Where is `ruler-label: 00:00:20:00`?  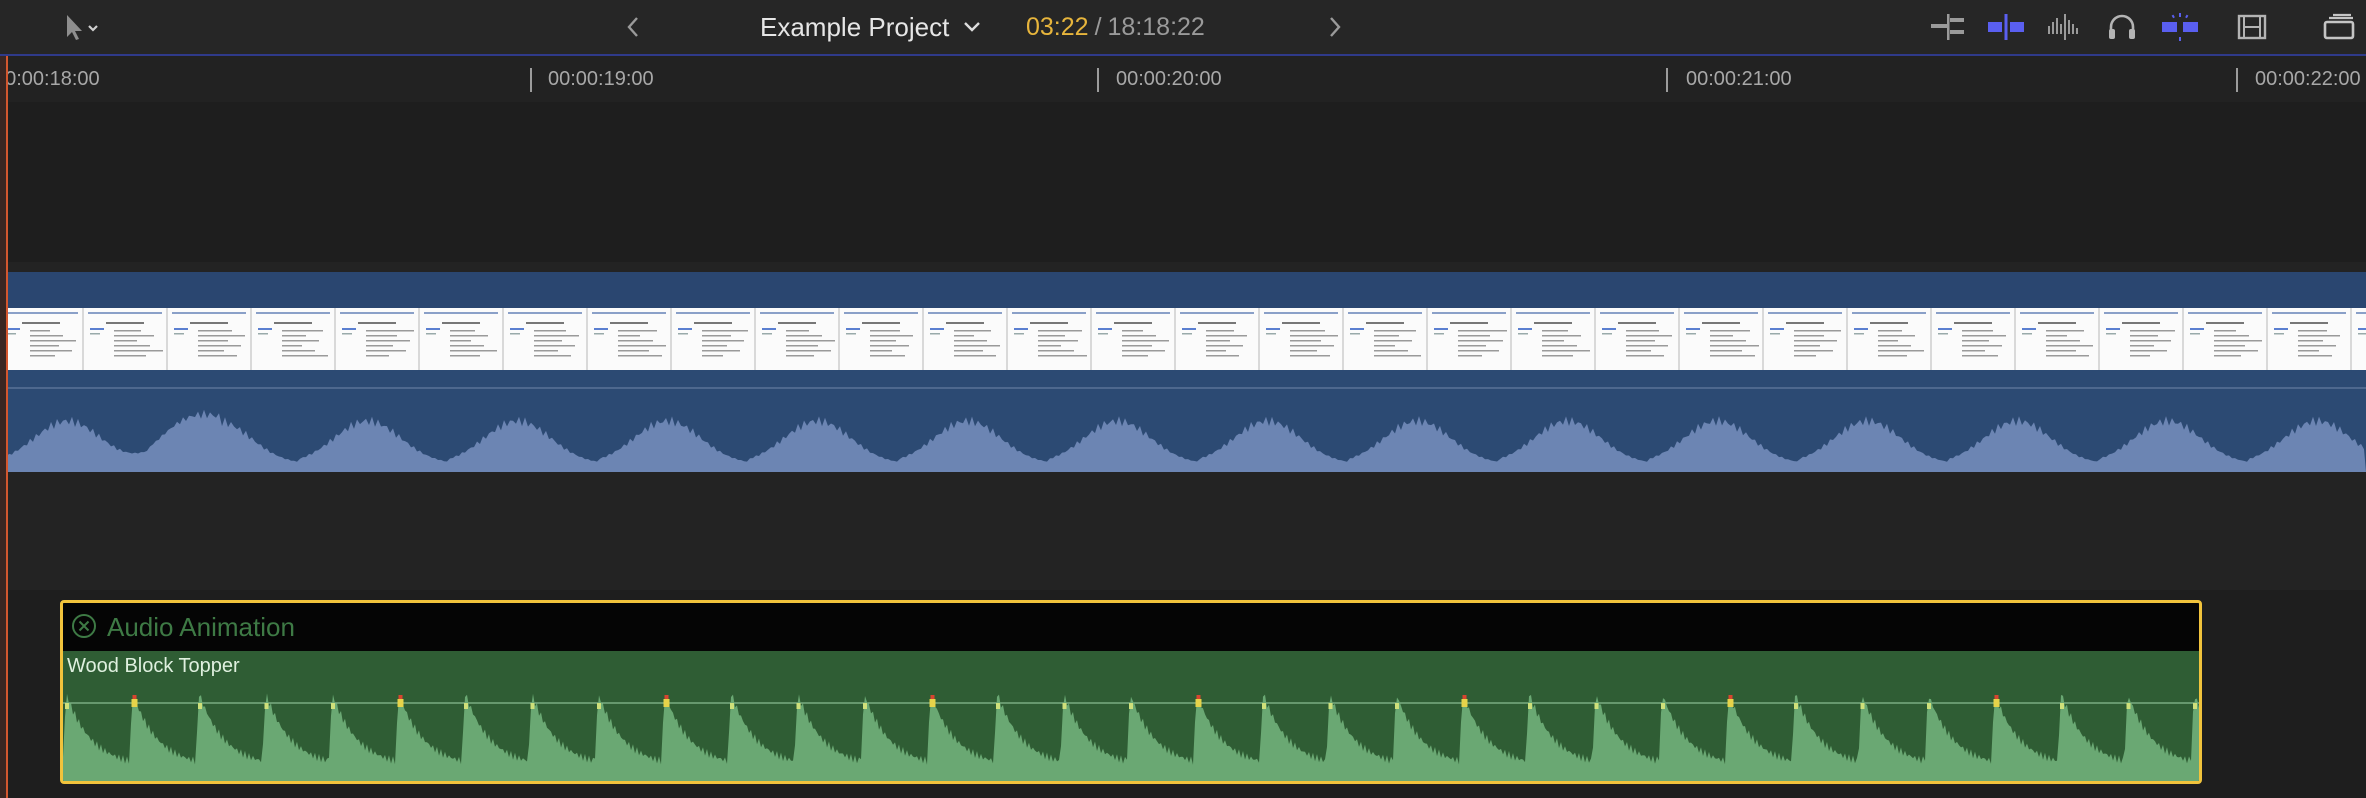
ruler-label: 00:00:20:00 is located at coordinates (1169, 79).